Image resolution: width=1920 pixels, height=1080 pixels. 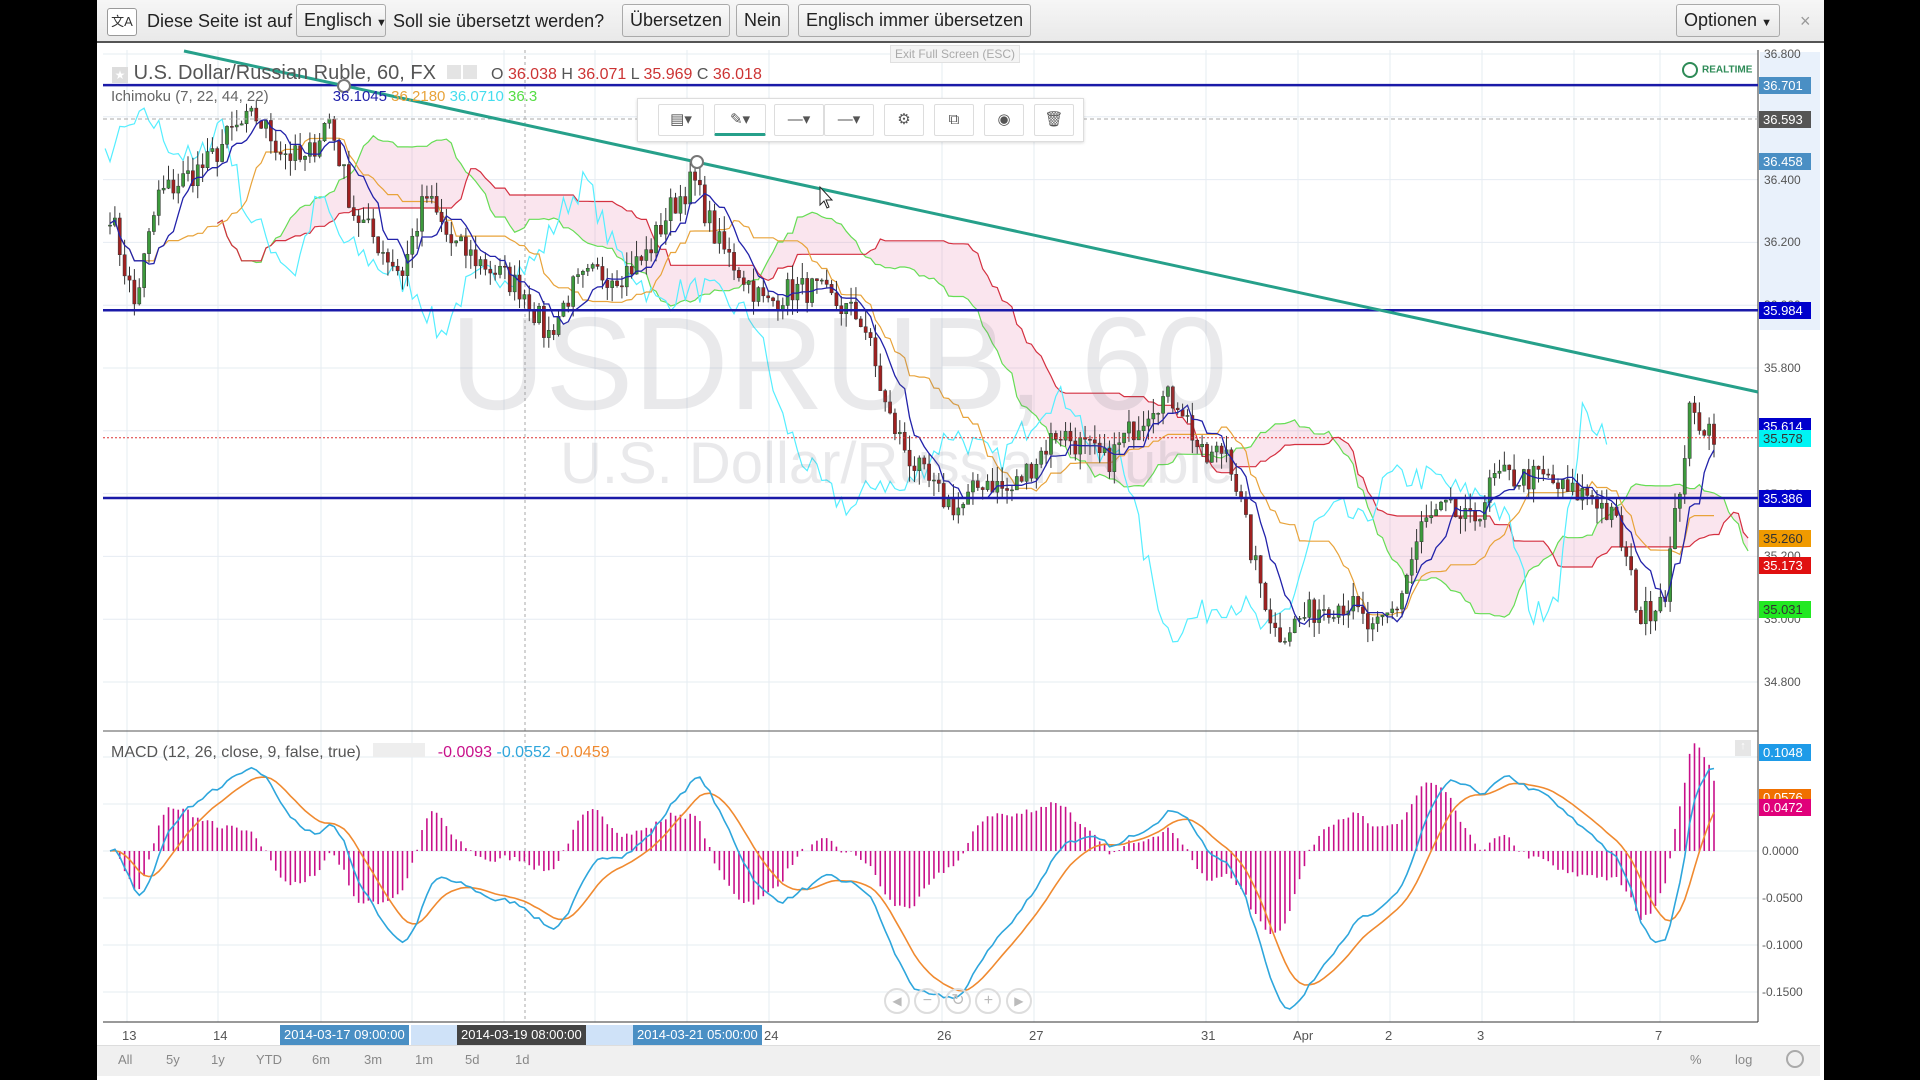 I want to click on range-button-1m: 1m, so click(x=424, y=1059).